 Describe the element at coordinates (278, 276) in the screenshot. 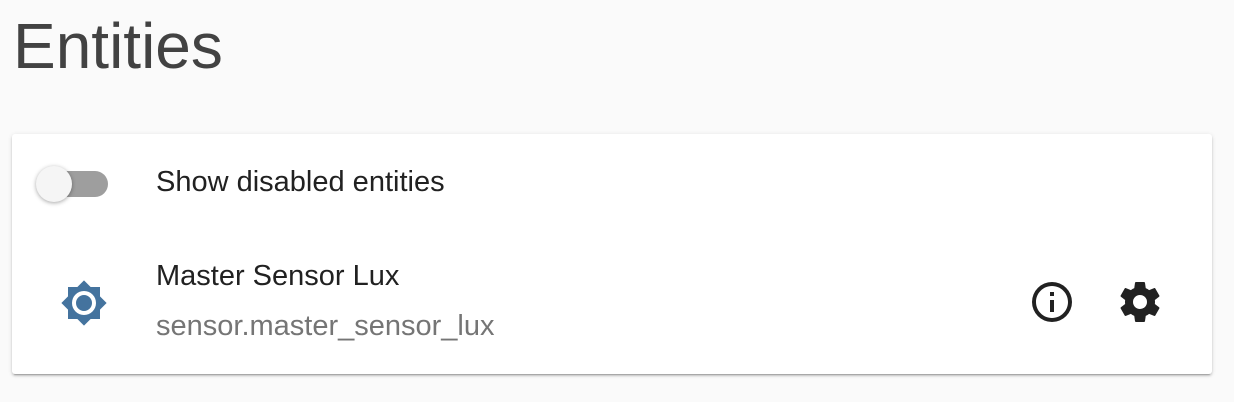

I see `entity-name: Master Sensor Lux` at that location.